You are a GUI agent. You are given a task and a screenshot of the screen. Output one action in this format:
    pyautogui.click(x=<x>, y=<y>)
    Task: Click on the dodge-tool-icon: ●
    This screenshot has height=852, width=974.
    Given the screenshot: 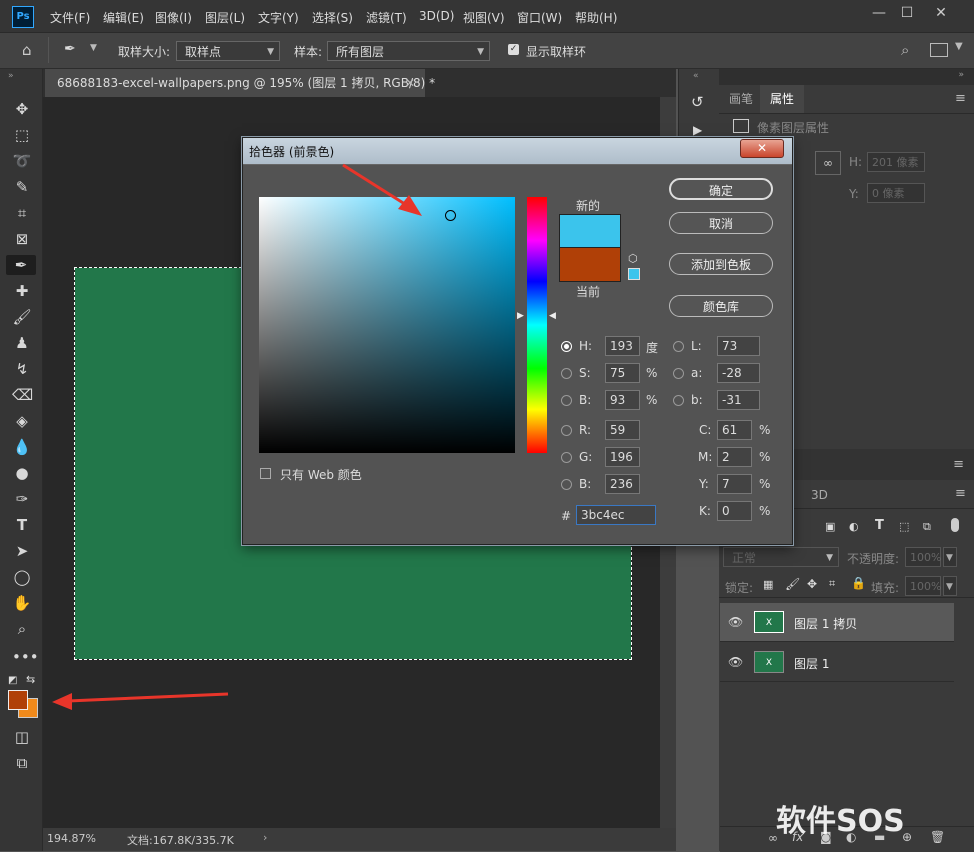 What is the action you would take?
    pyautogui.click(x=22, y=473)
    